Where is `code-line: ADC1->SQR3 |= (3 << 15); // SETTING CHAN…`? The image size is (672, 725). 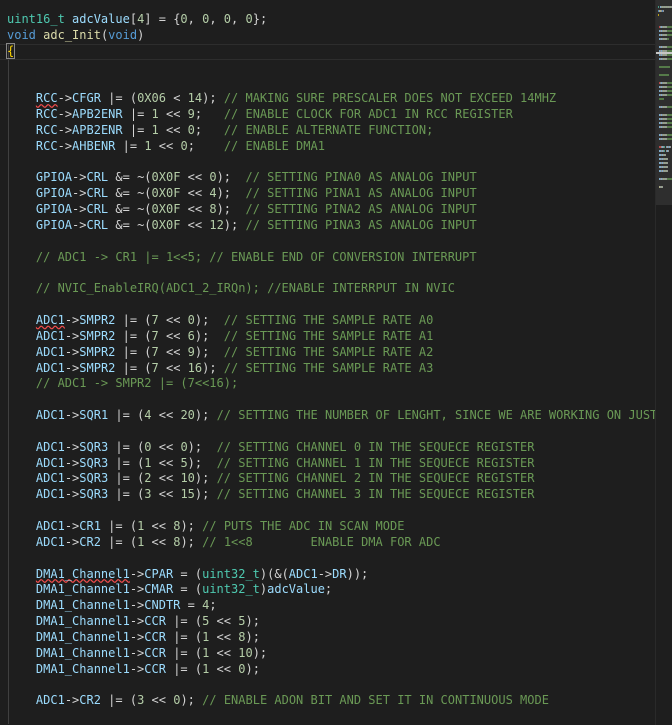 code-line: ADC1->SQR3 |= (3 << 15); // SETTING CHAN… is located at coordinates (327, 495).